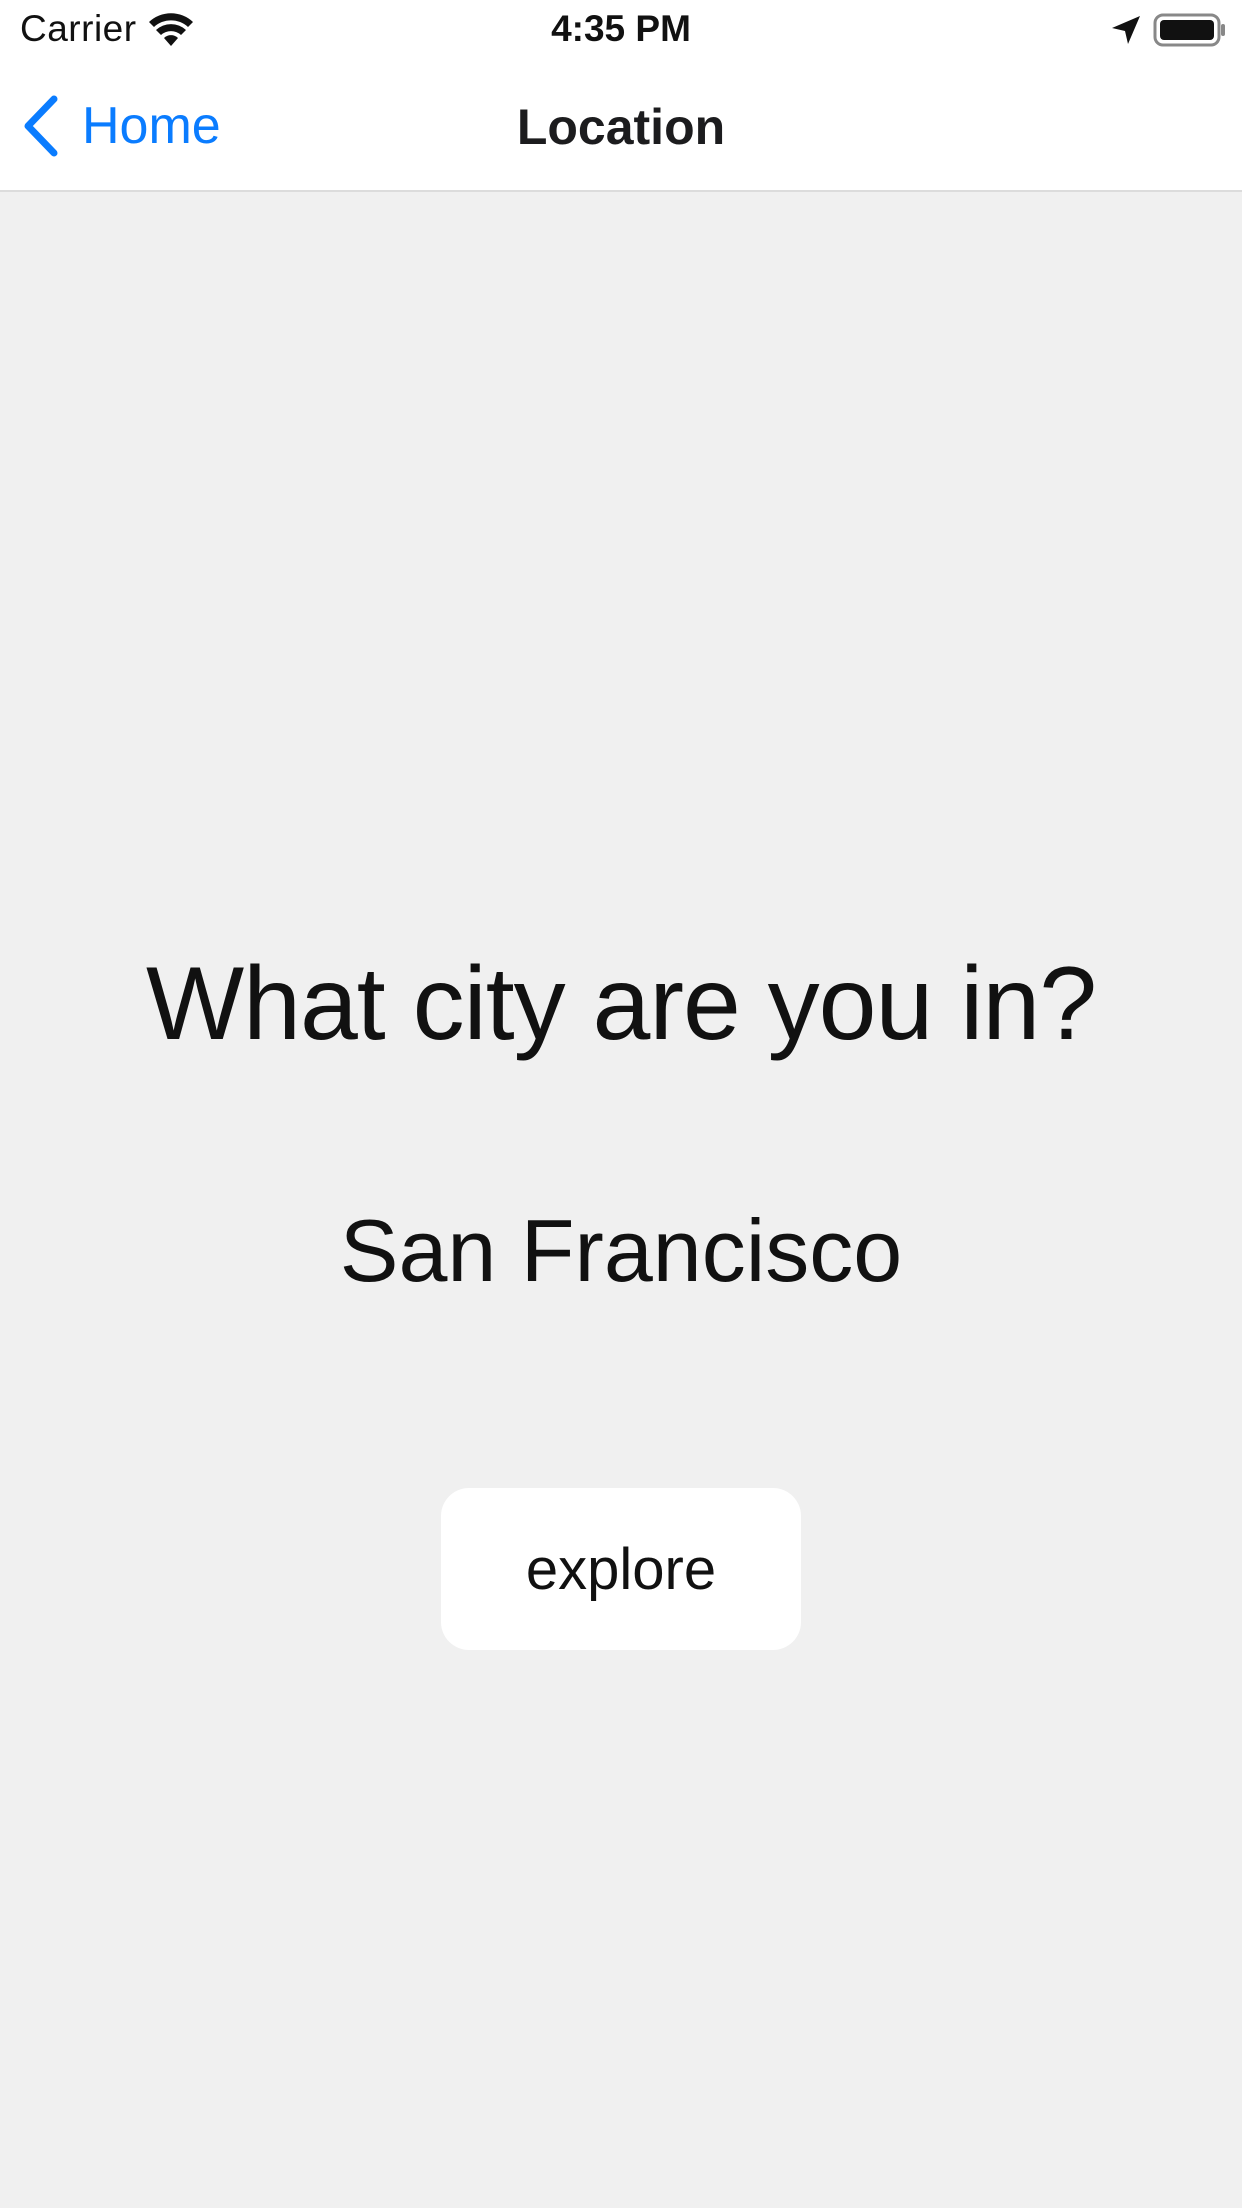 This screenshot has height=2208, width=1242. What do you see at coordinates (621, 1569) in the screenshot?
I see `explore-button: explore` at bounding box center [621, 1569].